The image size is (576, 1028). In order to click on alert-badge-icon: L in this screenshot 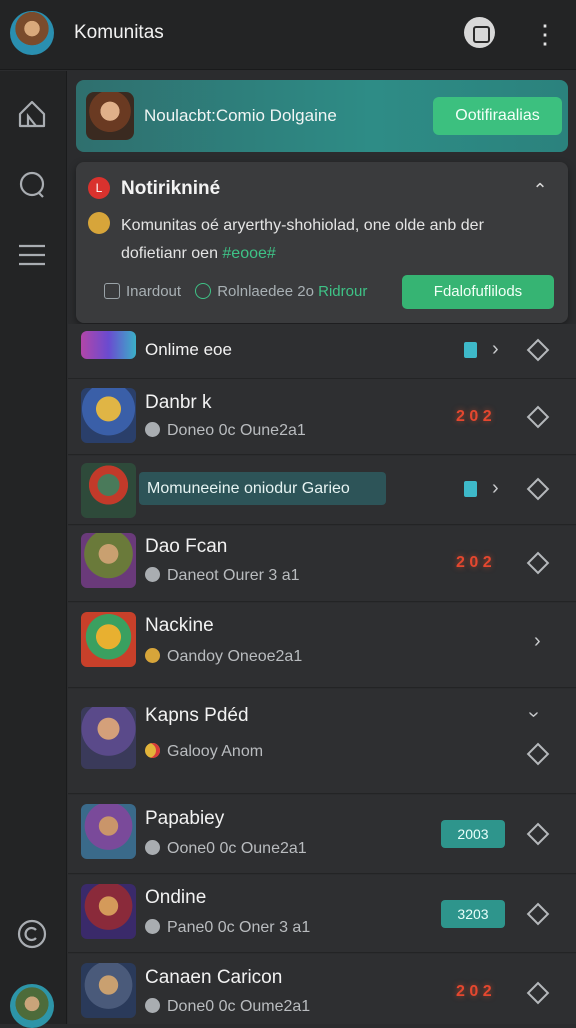, I will do `click(99, 188)`.